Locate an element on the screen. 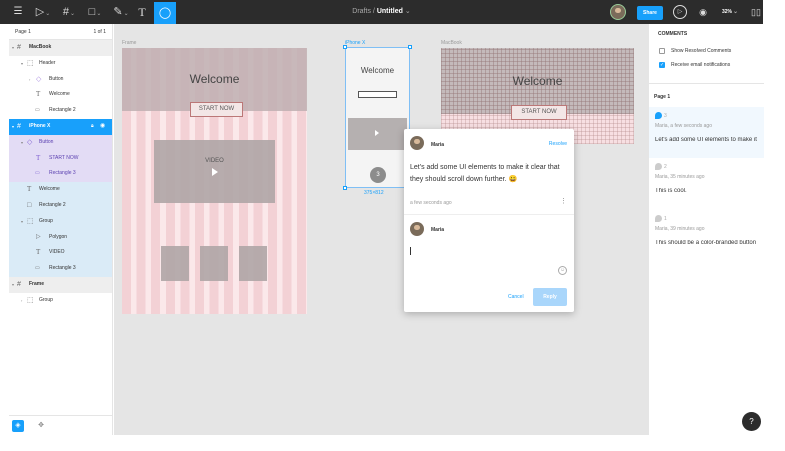 This screenshot has height=451, width=785. comment-author-avatar is located at coordinates (417, 143).